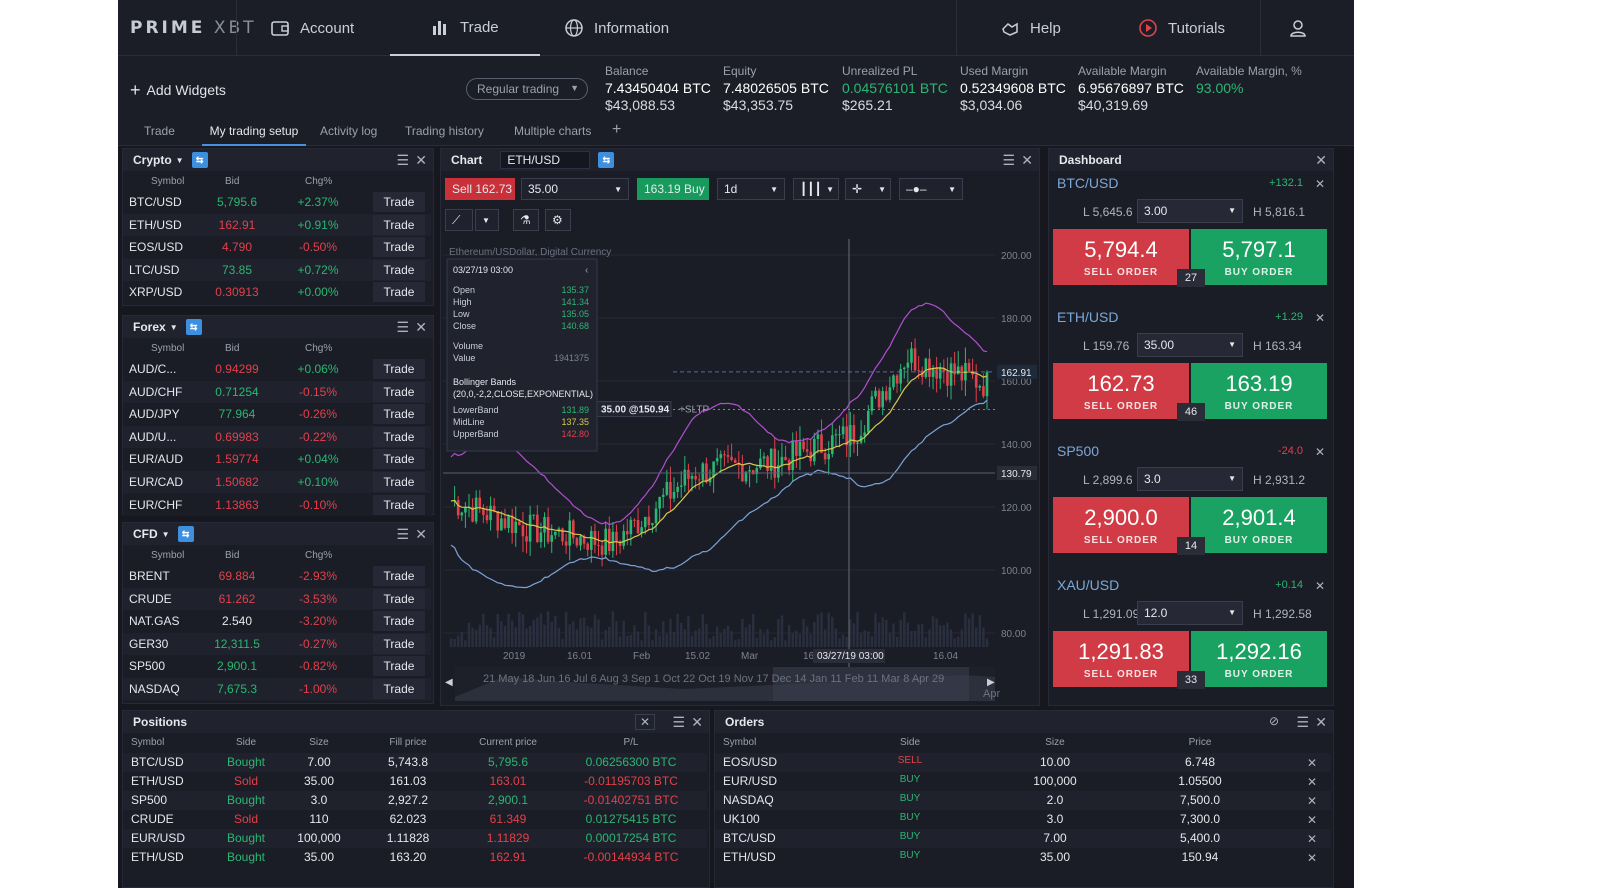 This screenshot has width=1600, height=888. I want to click on watchlist-row: NAT.GAS 2.540 -3.20% Trade, so click(277, 621).